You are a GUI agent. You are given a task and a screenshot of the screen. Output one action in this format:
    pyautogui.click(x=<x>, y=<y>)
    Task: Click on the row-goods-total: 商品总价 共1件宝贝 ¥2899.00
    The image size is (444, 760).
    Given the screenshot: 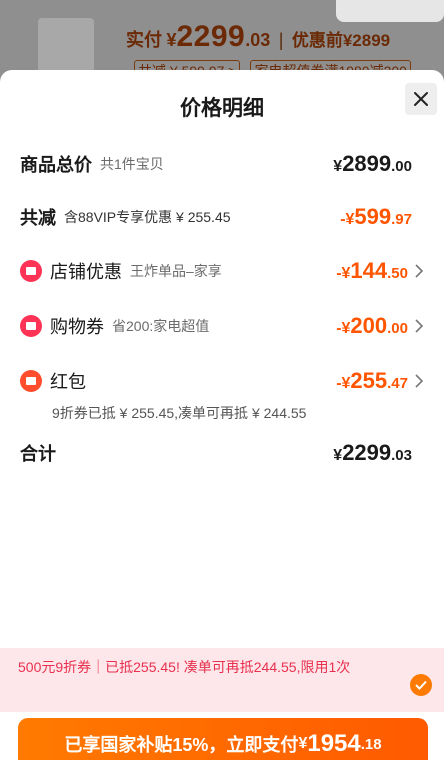 What is the action you would take?
    pyautogui.click(x=222, y=164)
    